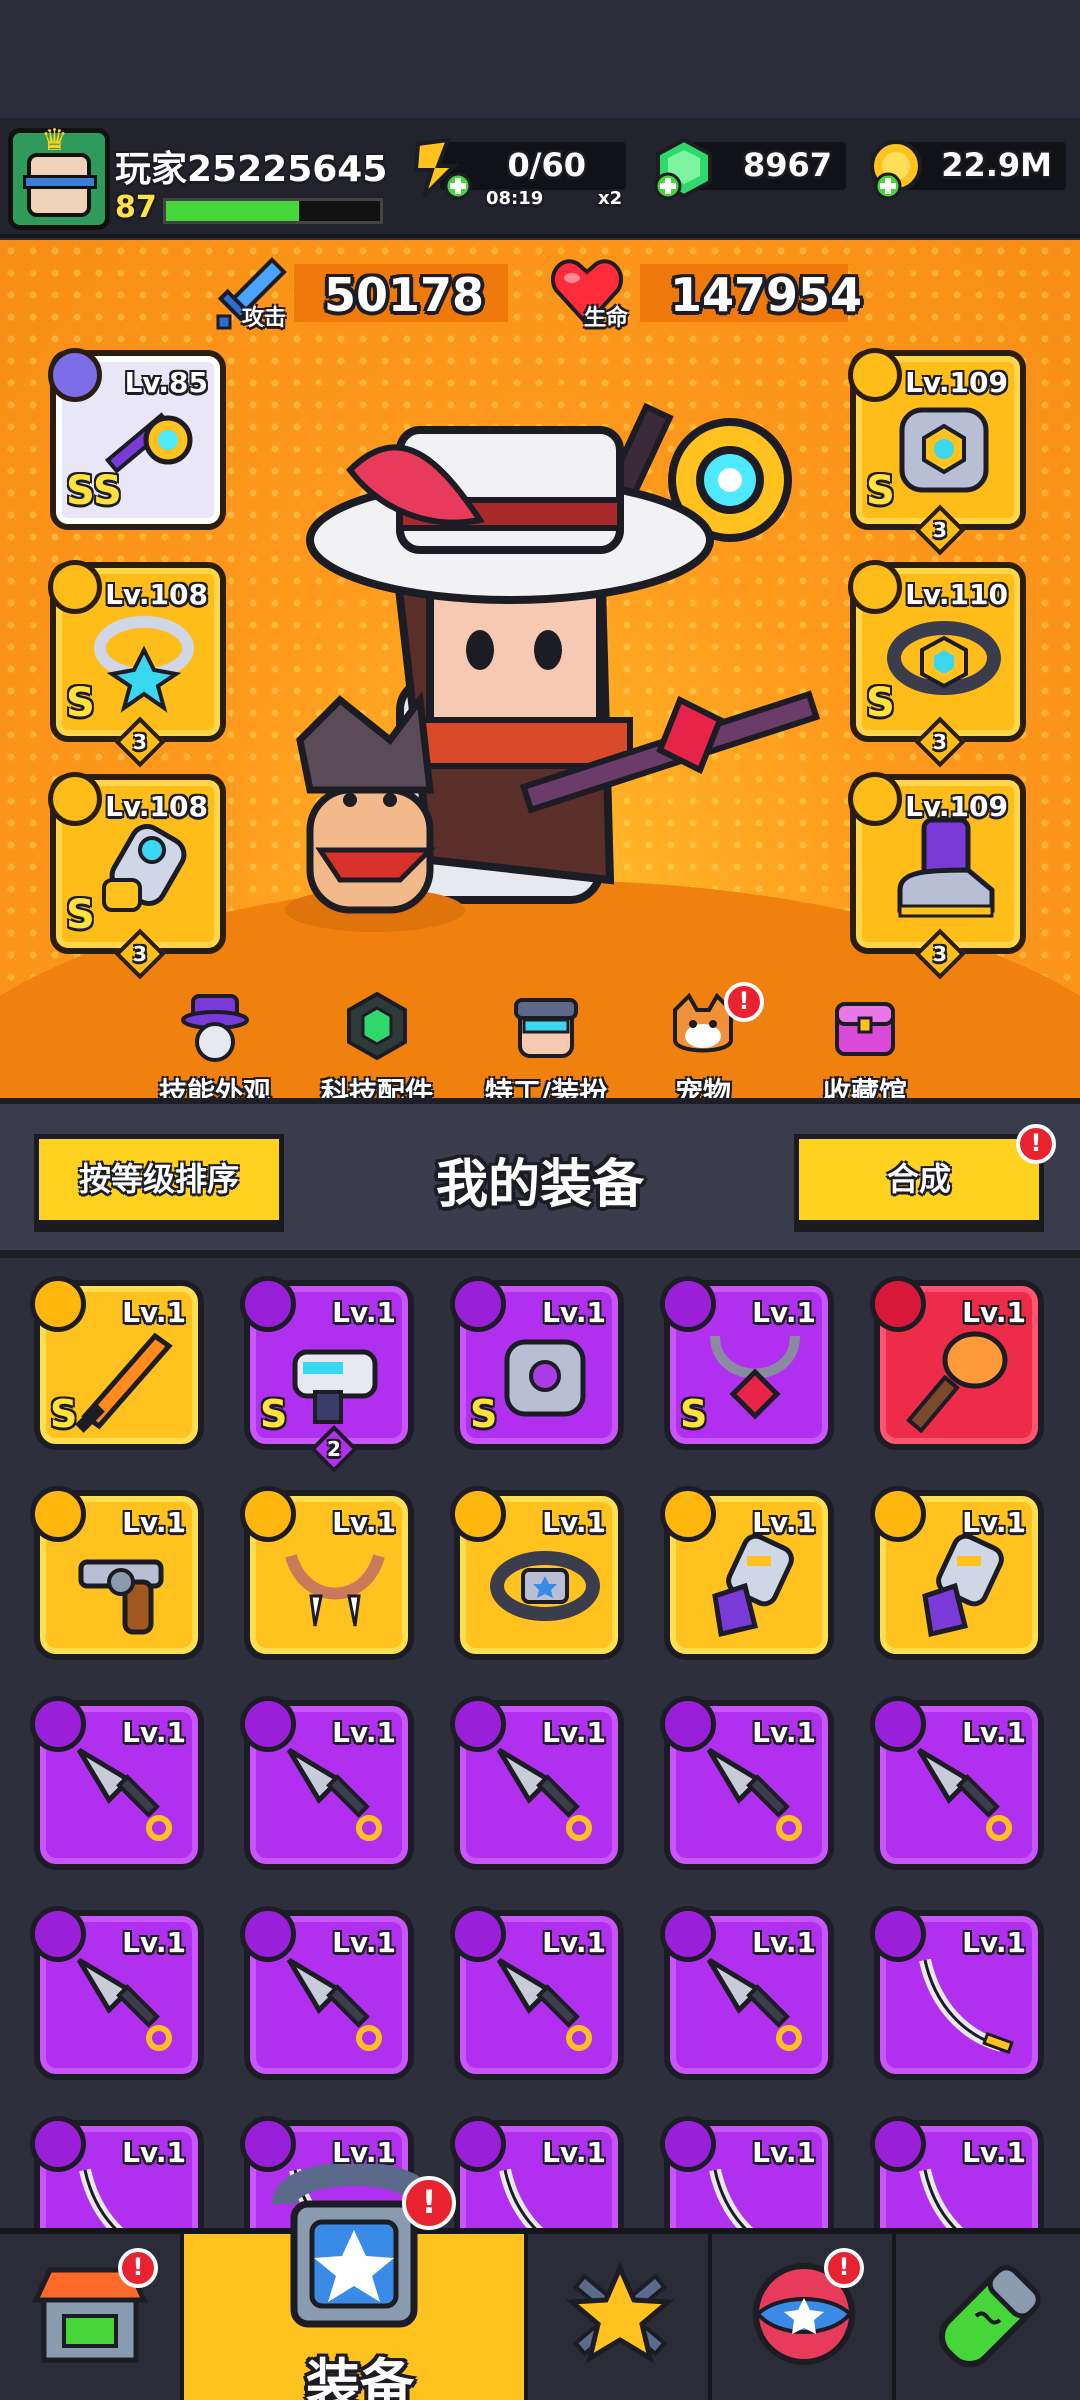 This screenshot has height=2400, width=1080. I want to click on inventory-item: Lv.1 S 2, so click(327, 1375).